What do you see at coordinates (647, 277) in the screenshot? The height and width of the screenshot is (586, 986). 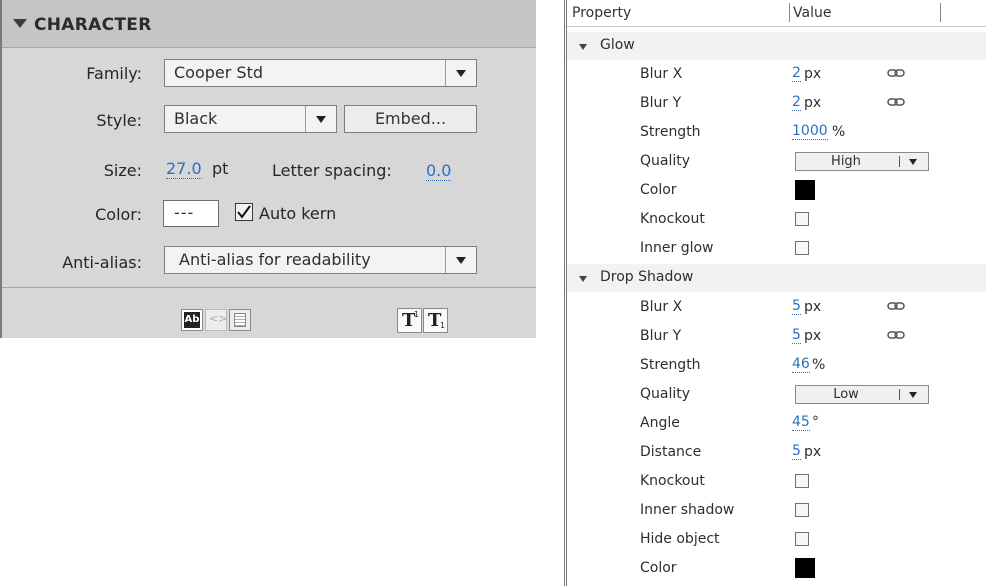 I see `group-name: Drop Shadow` at bounding box center [647, 277].